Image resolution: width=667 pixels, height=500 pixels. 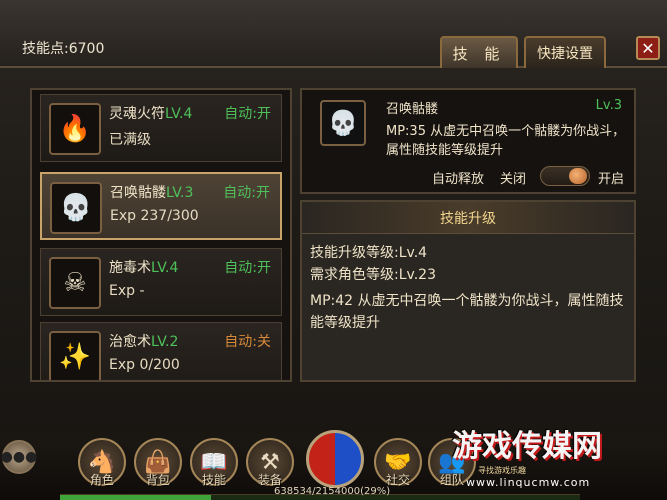 I want to click on close-button: ✕, so click(x=648, y=48).